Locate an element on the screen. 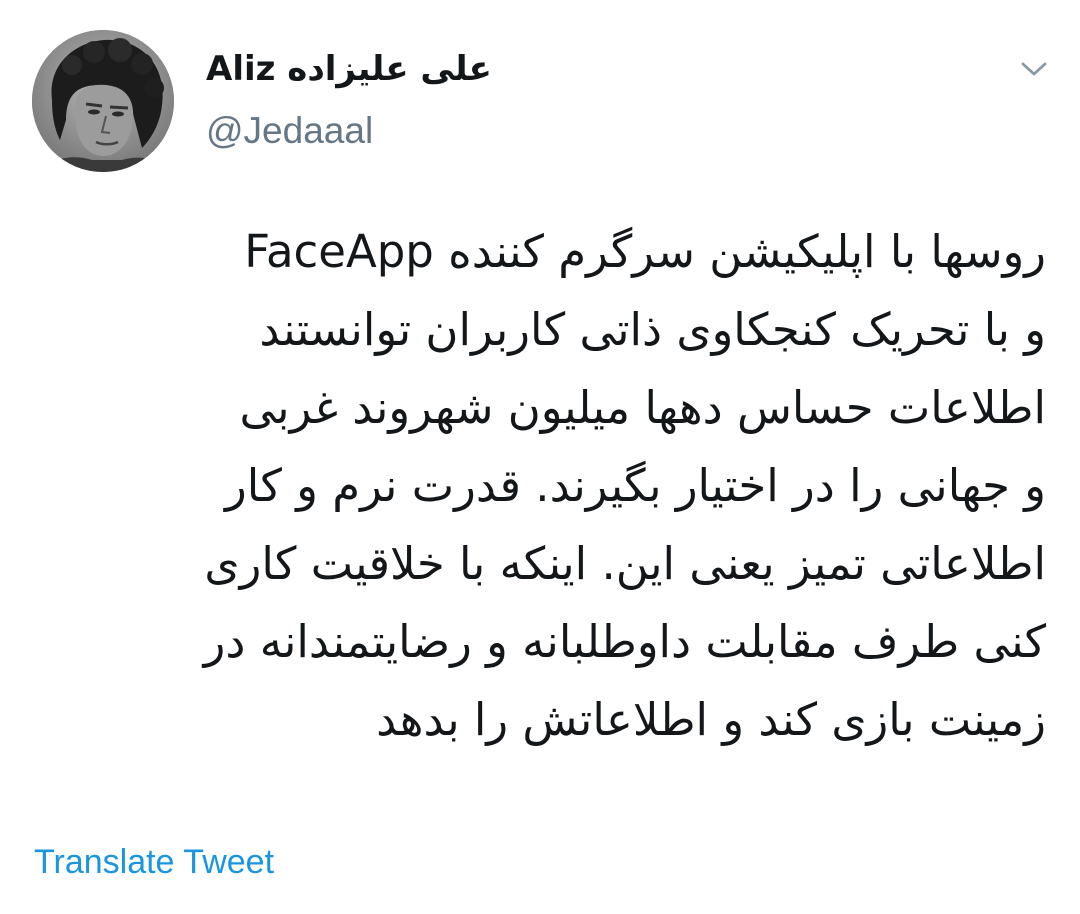 The height and width of the screenshot is (914, 1080). tweet-menu-button is located at coordinates (1034, 69).